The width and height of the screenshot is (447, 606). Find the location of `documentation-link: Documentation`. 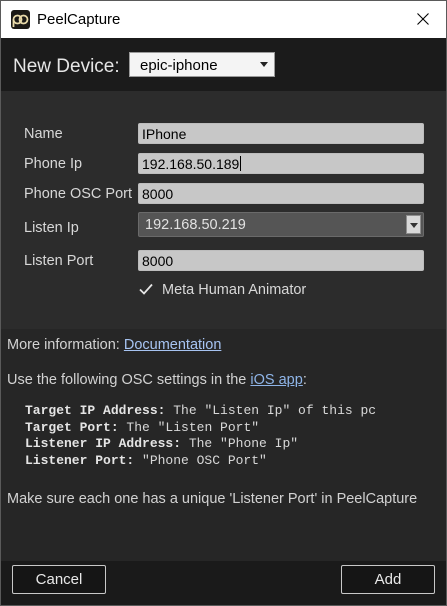

documentation-link: Documentation is located at coordinates (173, 345).